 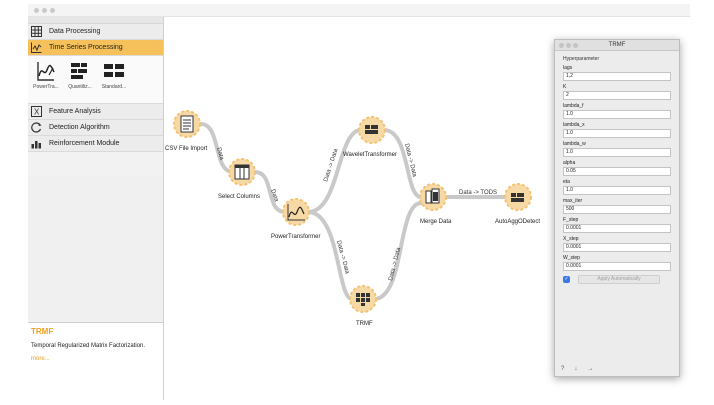 I want to click on node-label: Merge Data, so click(x=436, y=222).